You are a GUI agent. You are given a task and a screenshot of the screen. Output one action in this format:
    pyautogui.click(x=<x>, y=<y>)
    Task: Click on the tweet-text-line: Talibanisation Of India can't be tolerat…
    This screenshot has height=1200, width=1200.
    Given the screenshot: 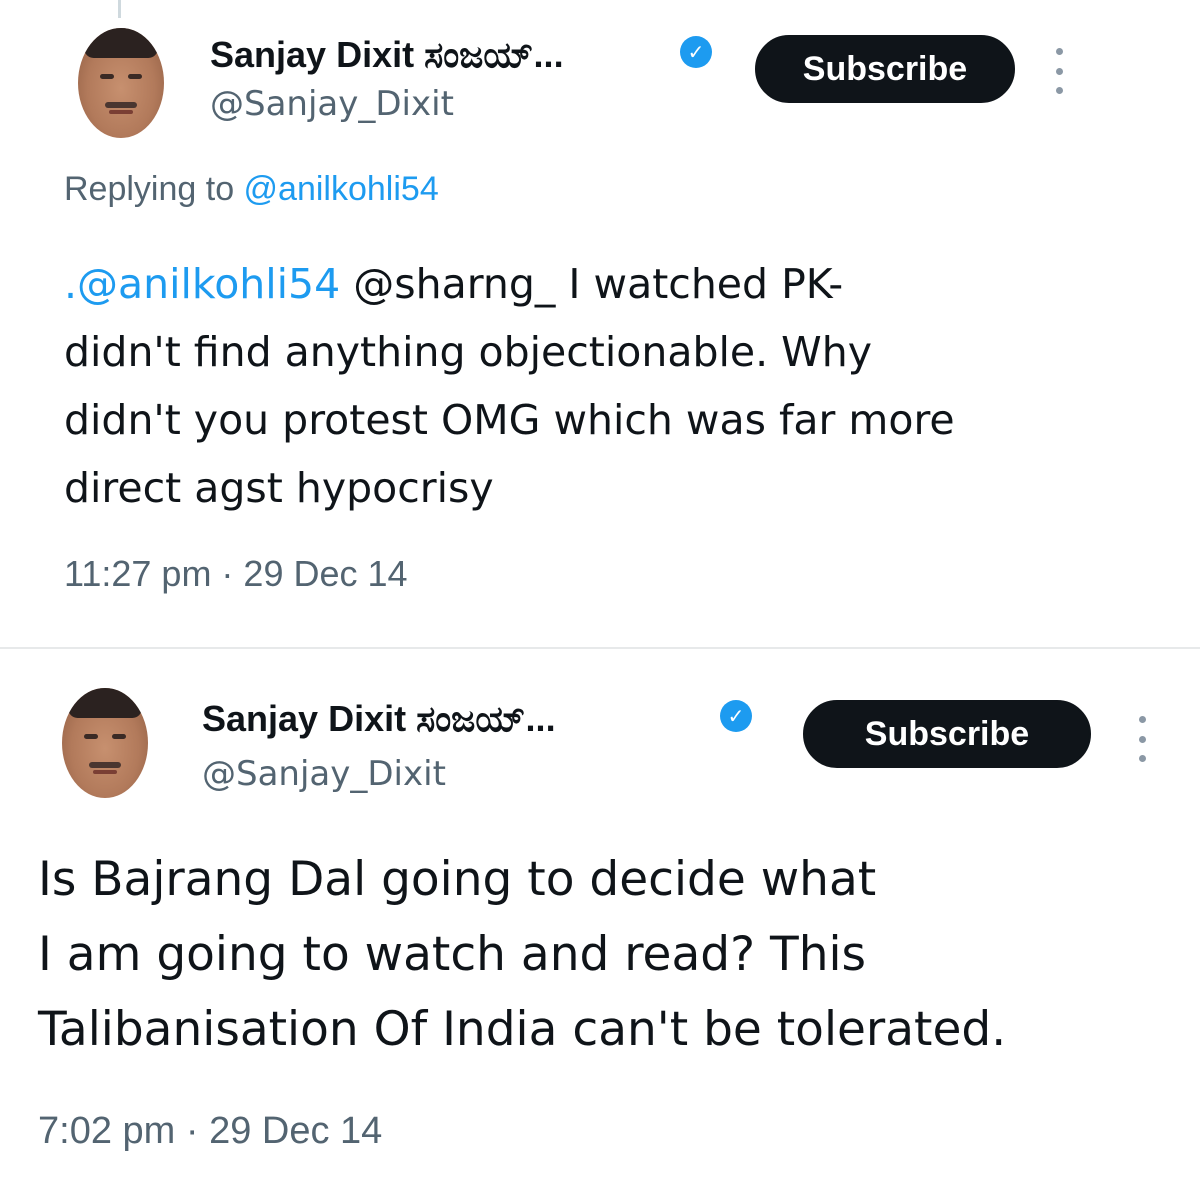 What is the action you would take?
    pyautogui.click(x=522, y=1029)
    